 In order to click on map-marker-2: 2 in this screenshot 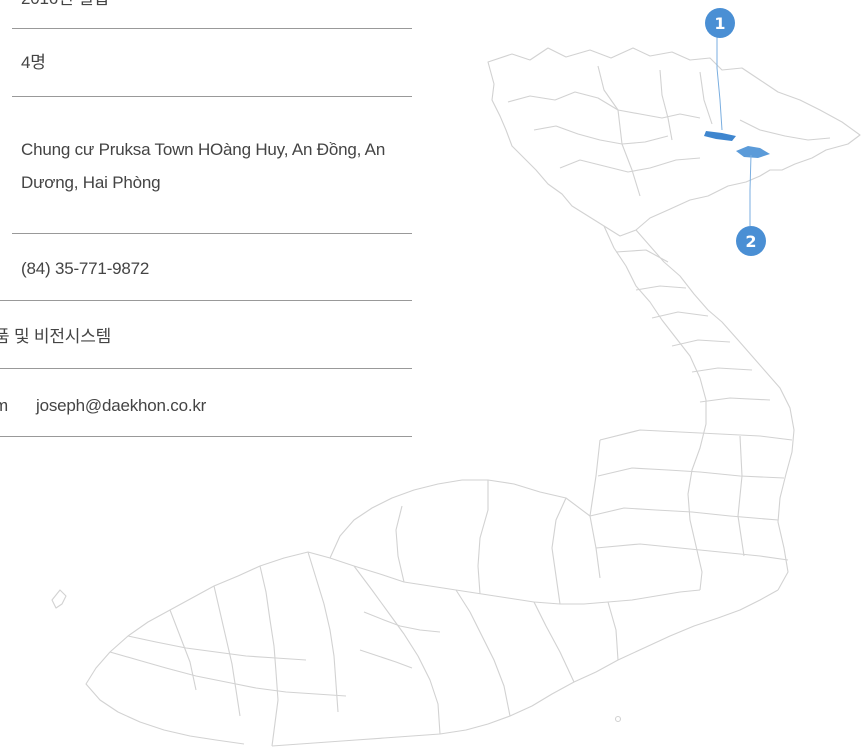, I will do `click(751, 205)`.